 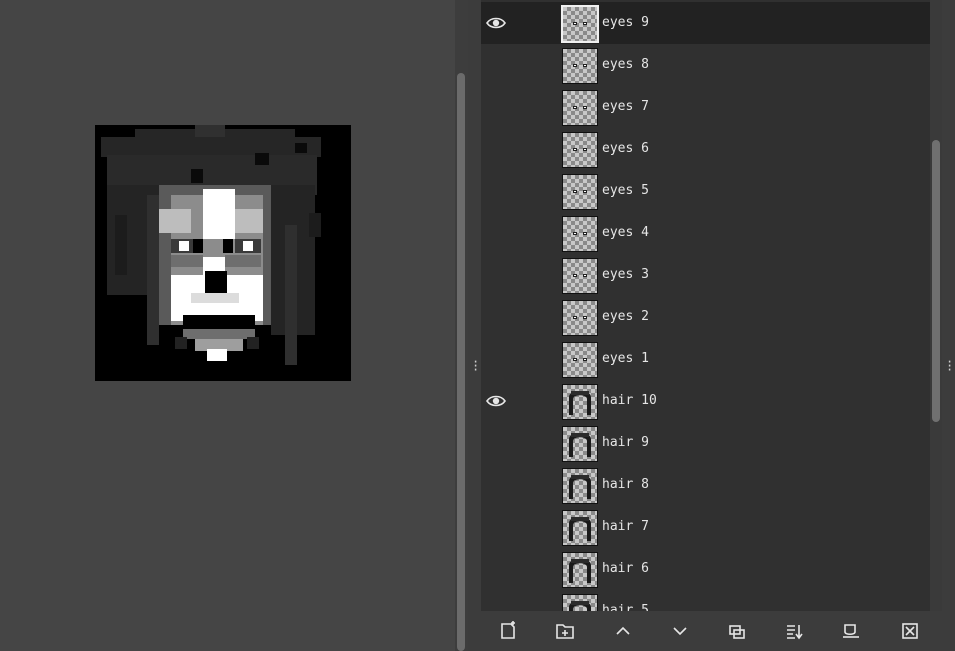 I want to click on delete-layer-icon, so click(x=910, y=631).